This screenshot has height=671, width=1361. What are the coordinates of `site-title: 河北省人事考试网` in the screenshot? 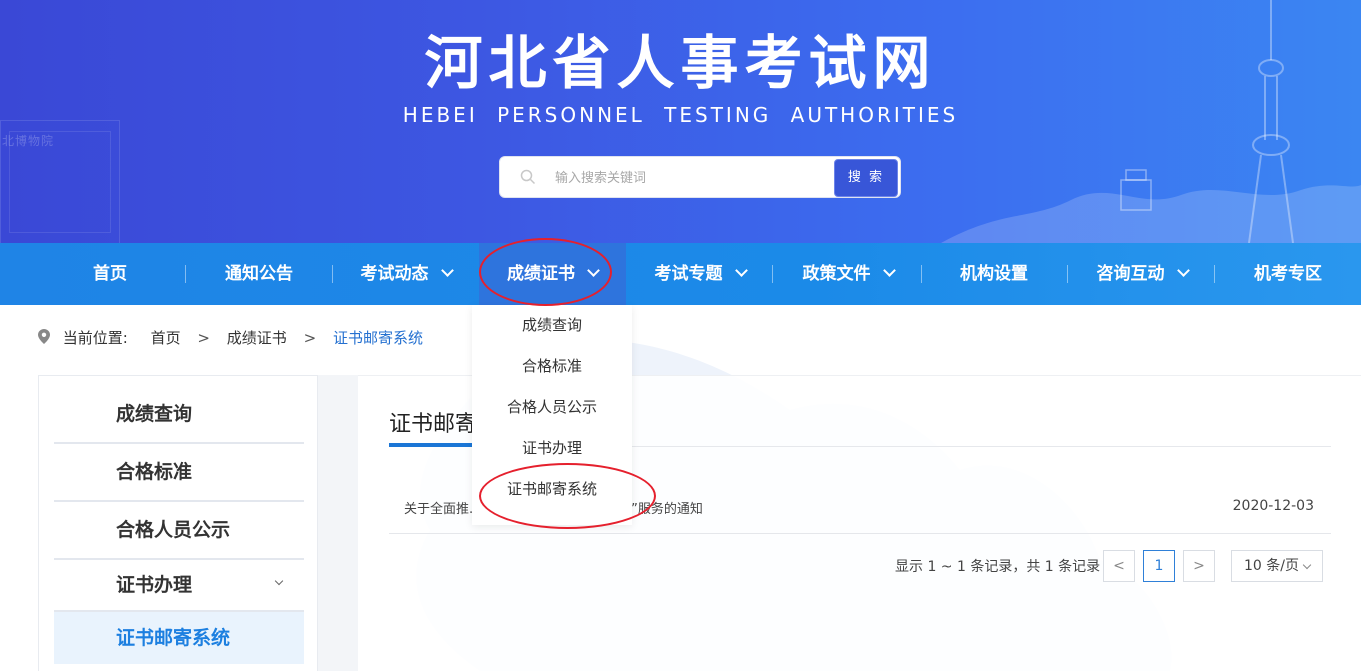 It's located at (680, 63).